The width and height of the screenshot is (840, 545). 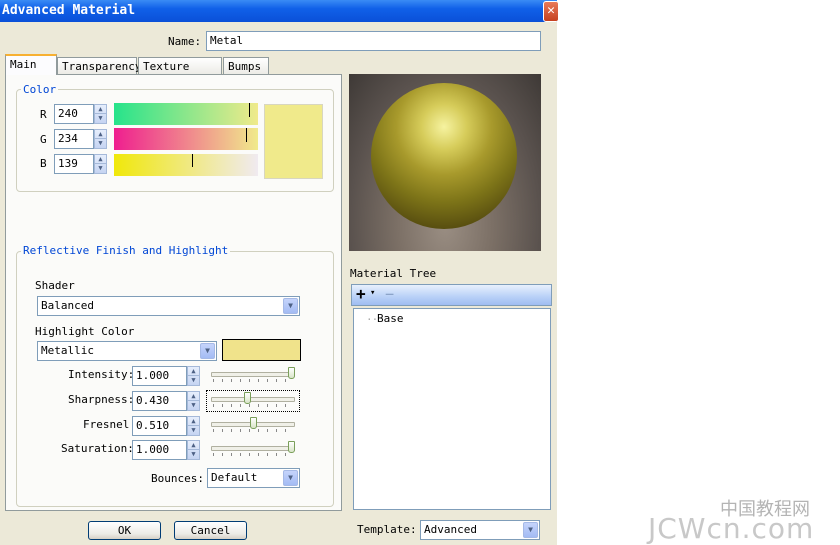 What do you see at coordinates (99, 65) in the screenshot?
I see `tab-transparency: Transparency` at bounding box center [99, 65].